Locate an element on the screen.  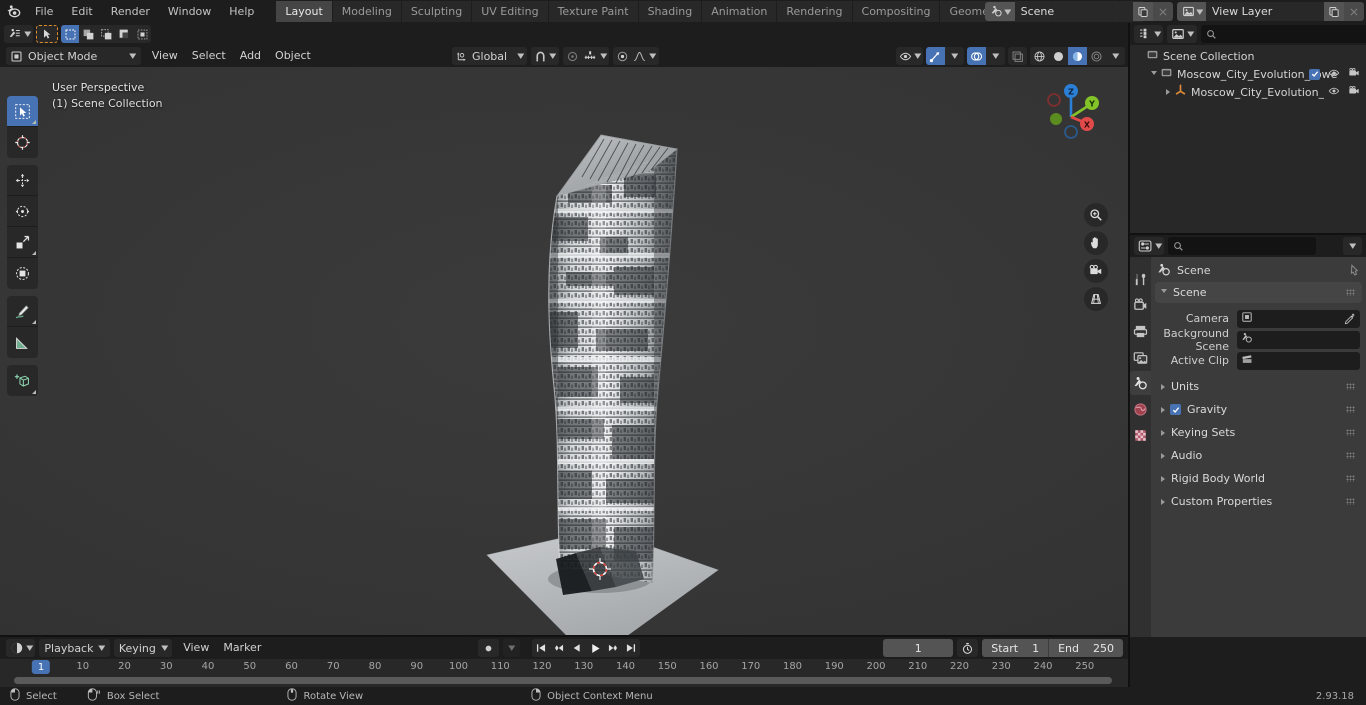
outliner-display-mode-selector: ▼ is located at coordinates (1182, 34).